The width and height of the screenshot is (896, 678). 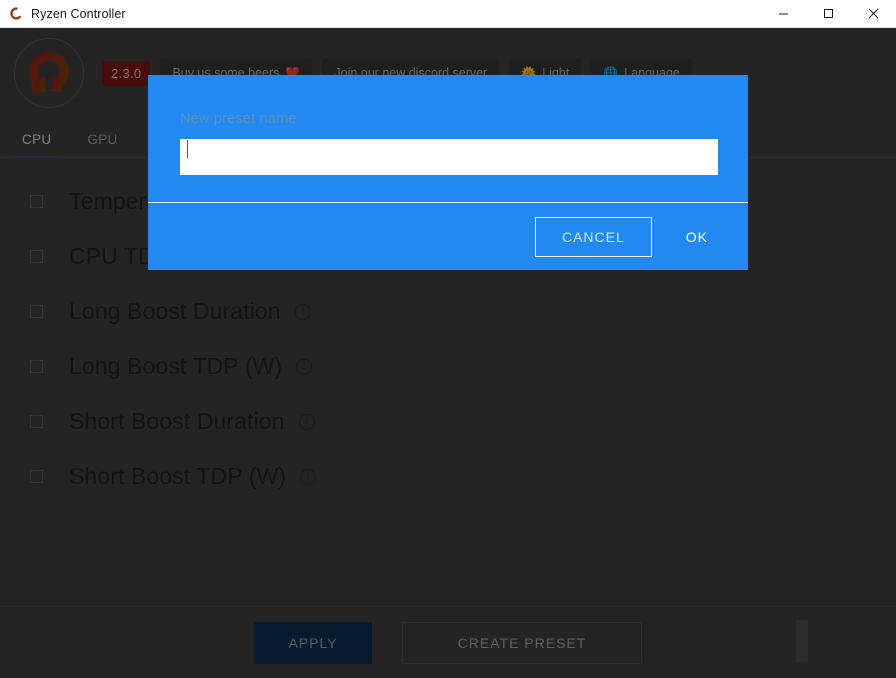 What do you see at coordinates (238, 119) in the screenshot?
I see `new-preset-name-label: New preset name` at bounding box center [238, 119].